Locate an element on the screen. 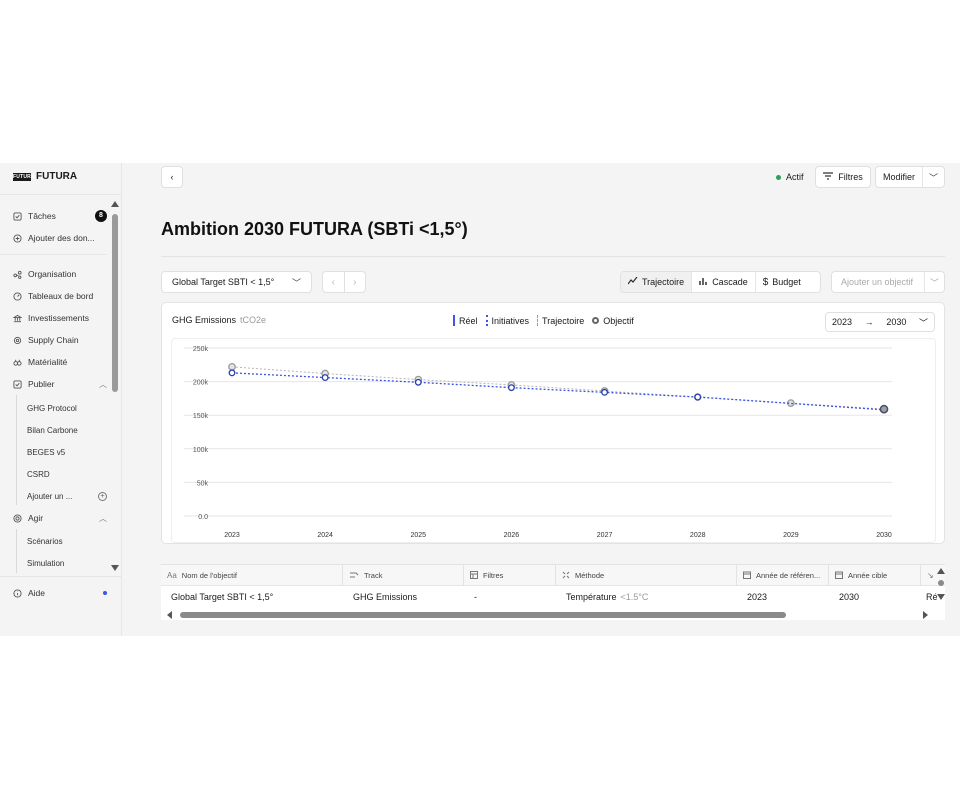 This screenshot has width=960, height=800. column-header-more: ↘ is located at coordinates (929, 575).